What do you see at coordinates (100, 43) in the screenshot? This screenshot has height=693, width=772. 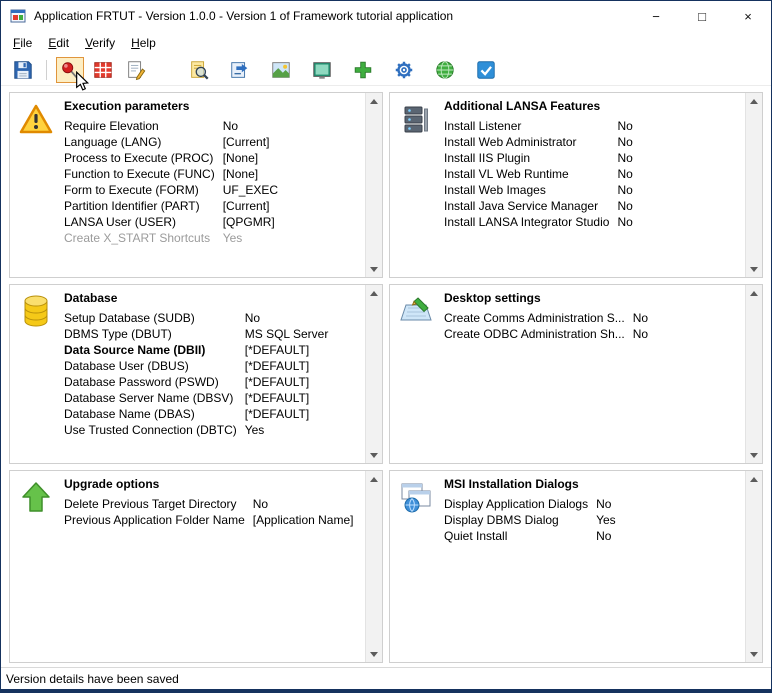 I see `menu-item-verify: Verify` at bounding box center [100, 43].